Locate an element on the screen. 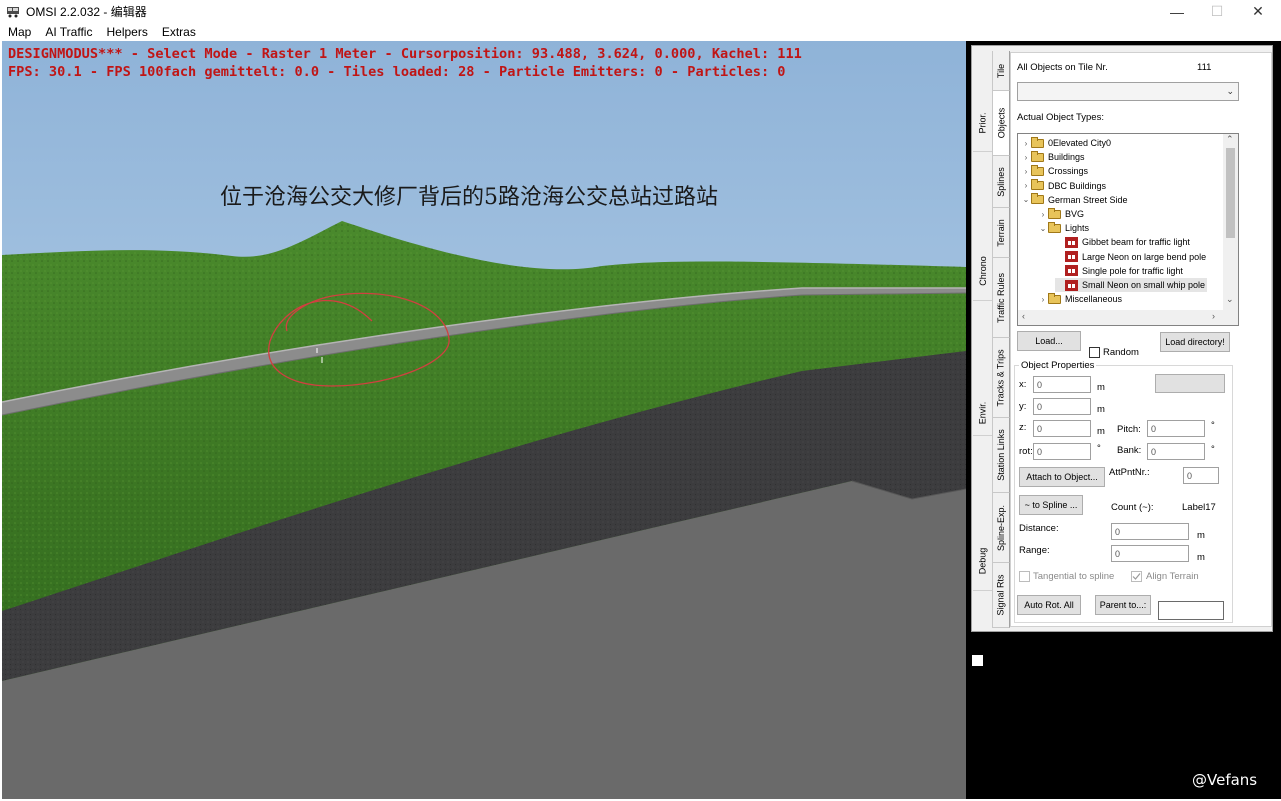  tree-item: › DBC Buildings is located at coordinates (1063, 186).